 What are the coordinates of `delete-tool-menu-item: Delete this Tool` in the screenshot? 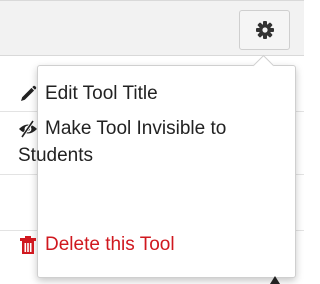 It's located at (133, 244).